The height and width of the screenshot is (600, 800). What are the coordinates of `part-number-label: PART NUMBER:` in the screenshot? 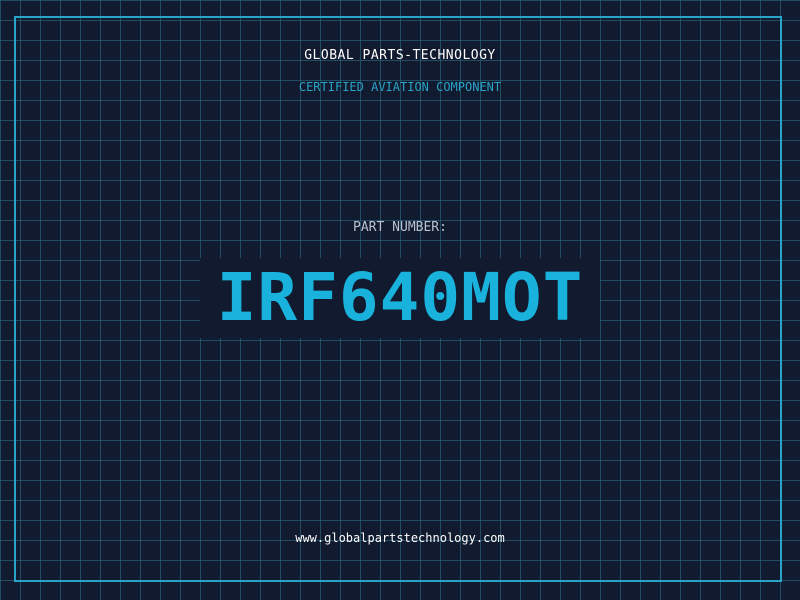 It's located at (400, 227).